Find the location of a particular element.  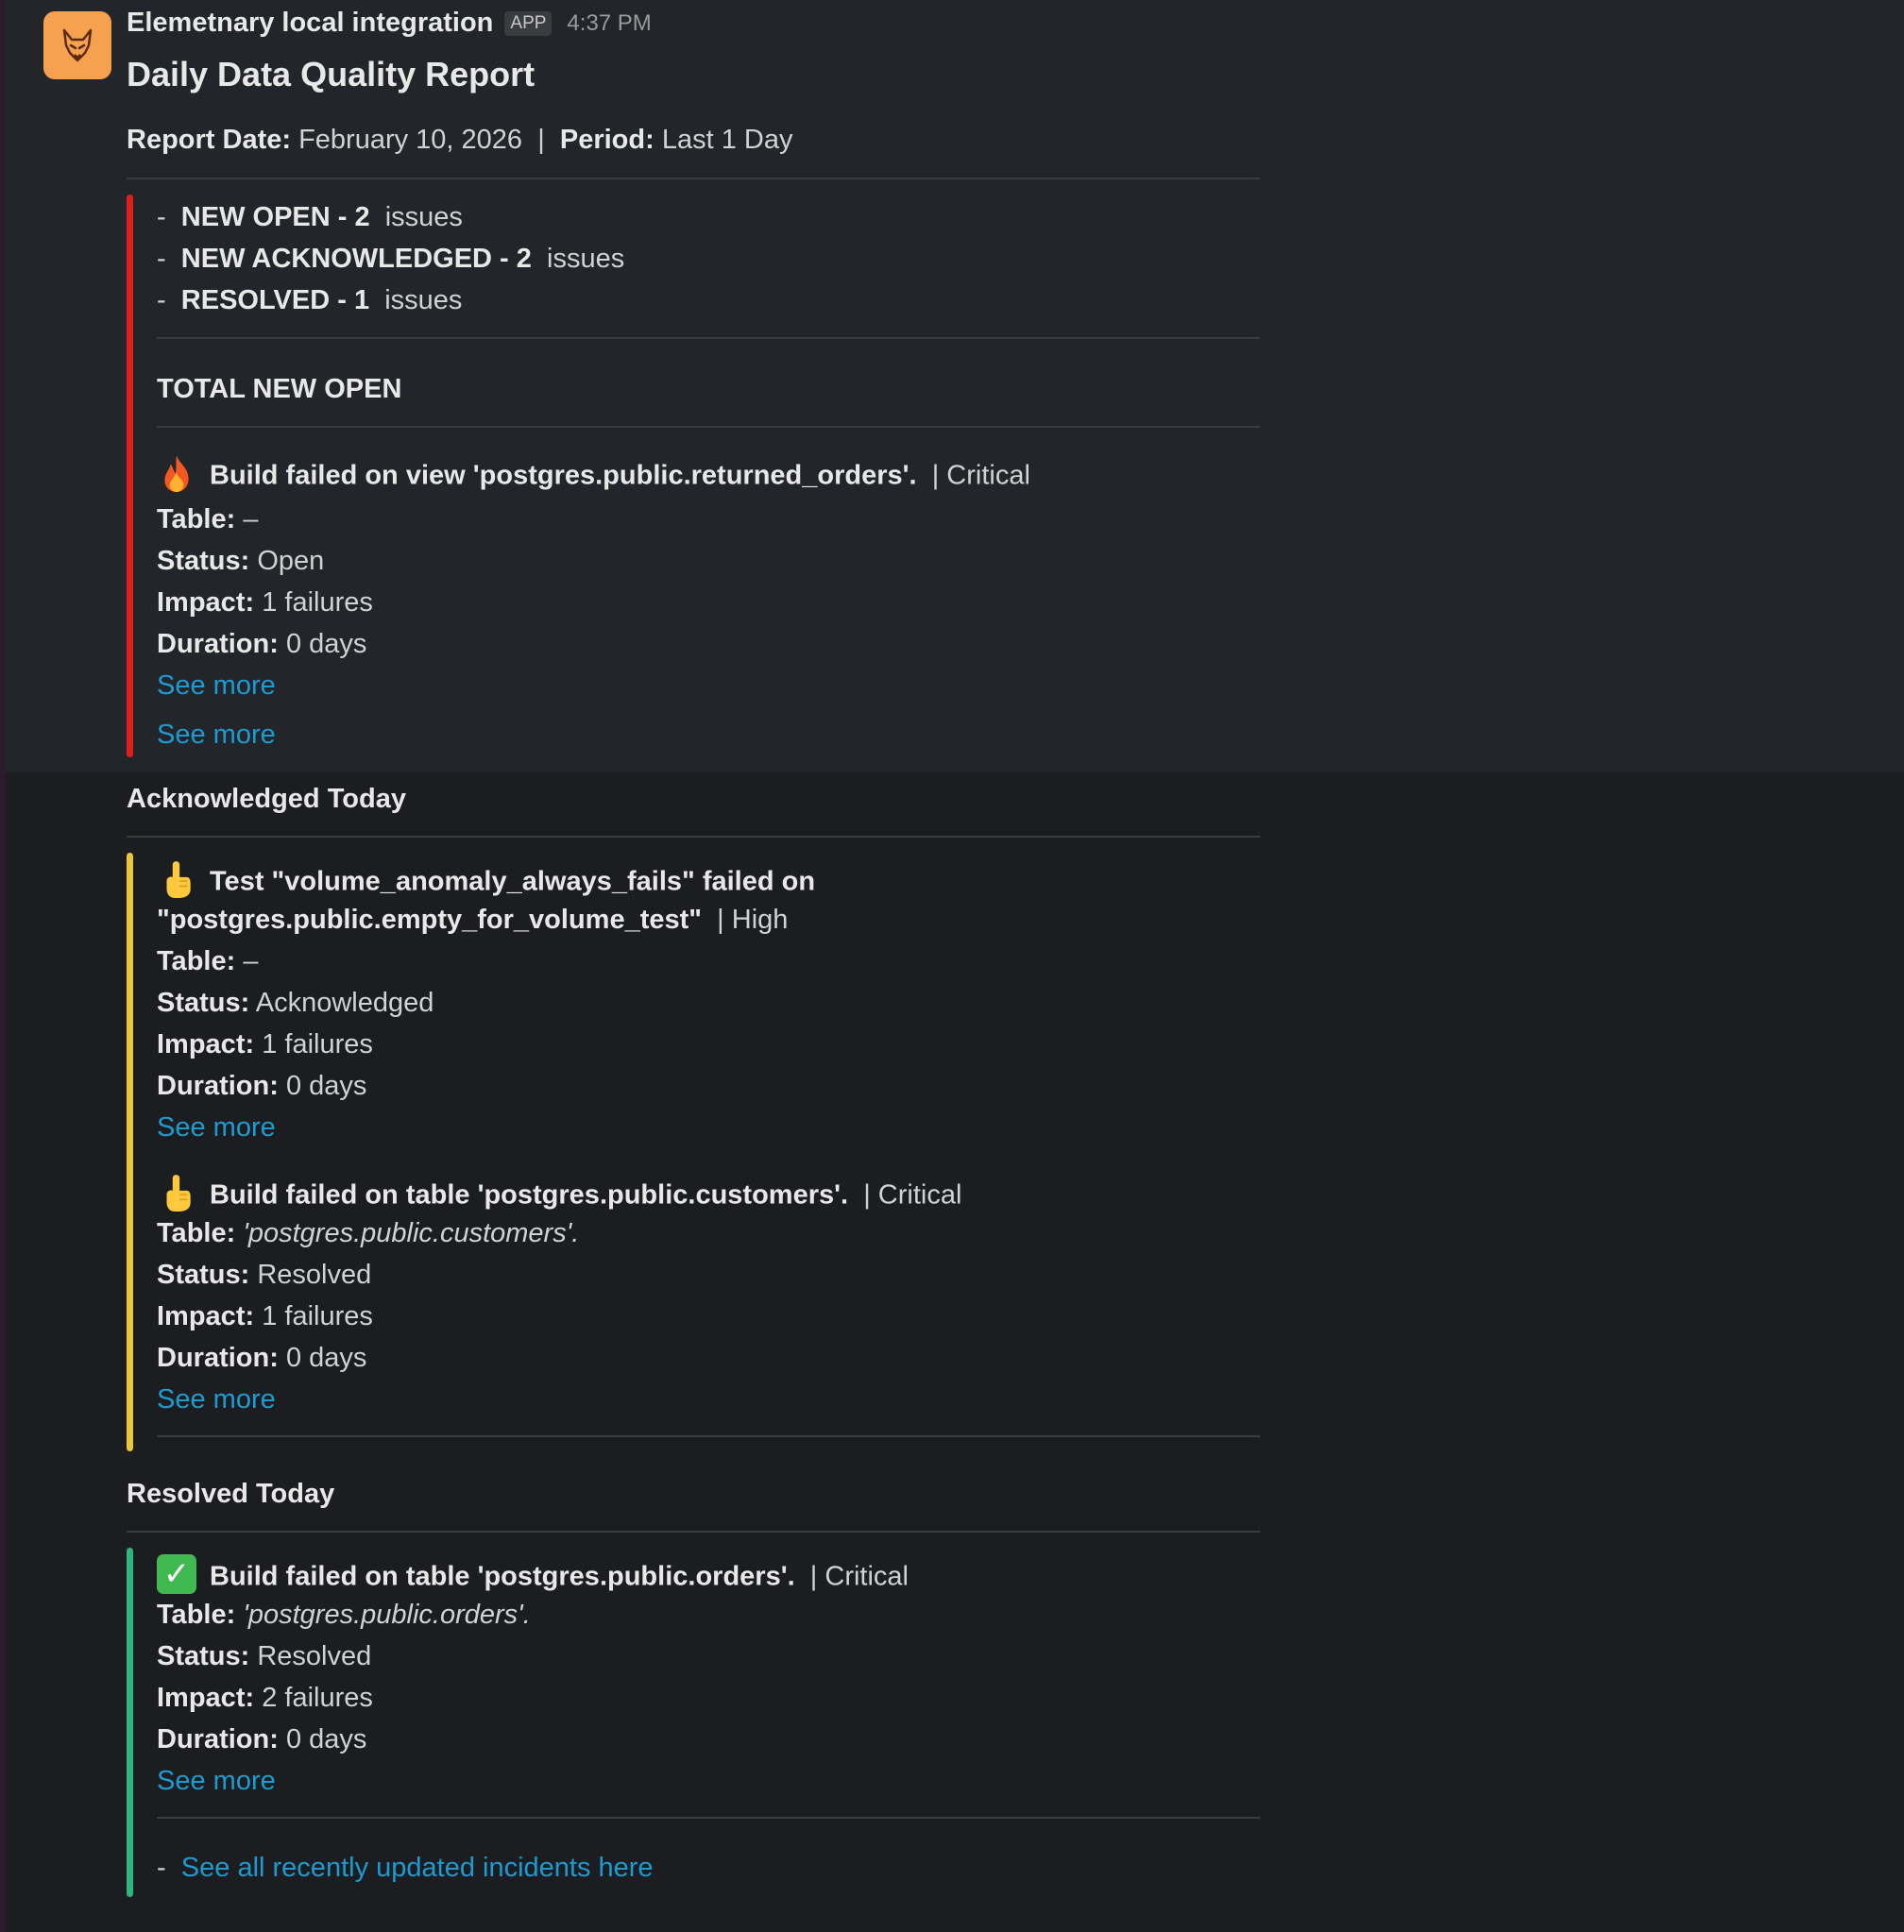

incident-table-row: Table: 'postgres.public.orders'. is located at coordinates (344, 1615).